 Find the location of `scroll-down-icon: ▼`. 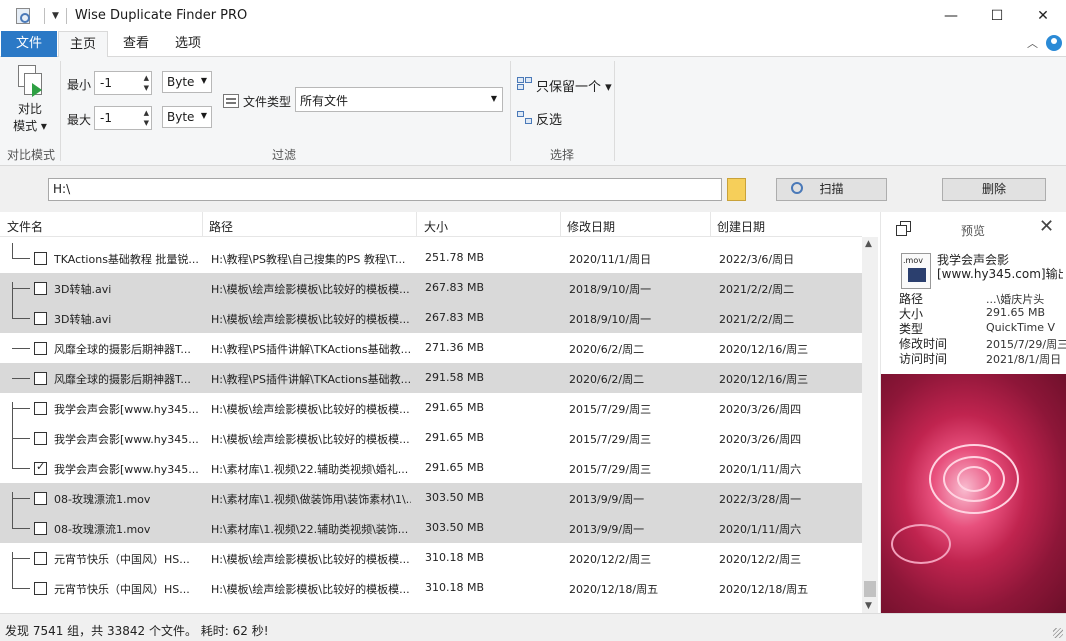

scroll-down-icon: ▼ is located at coordinates (868, 606).